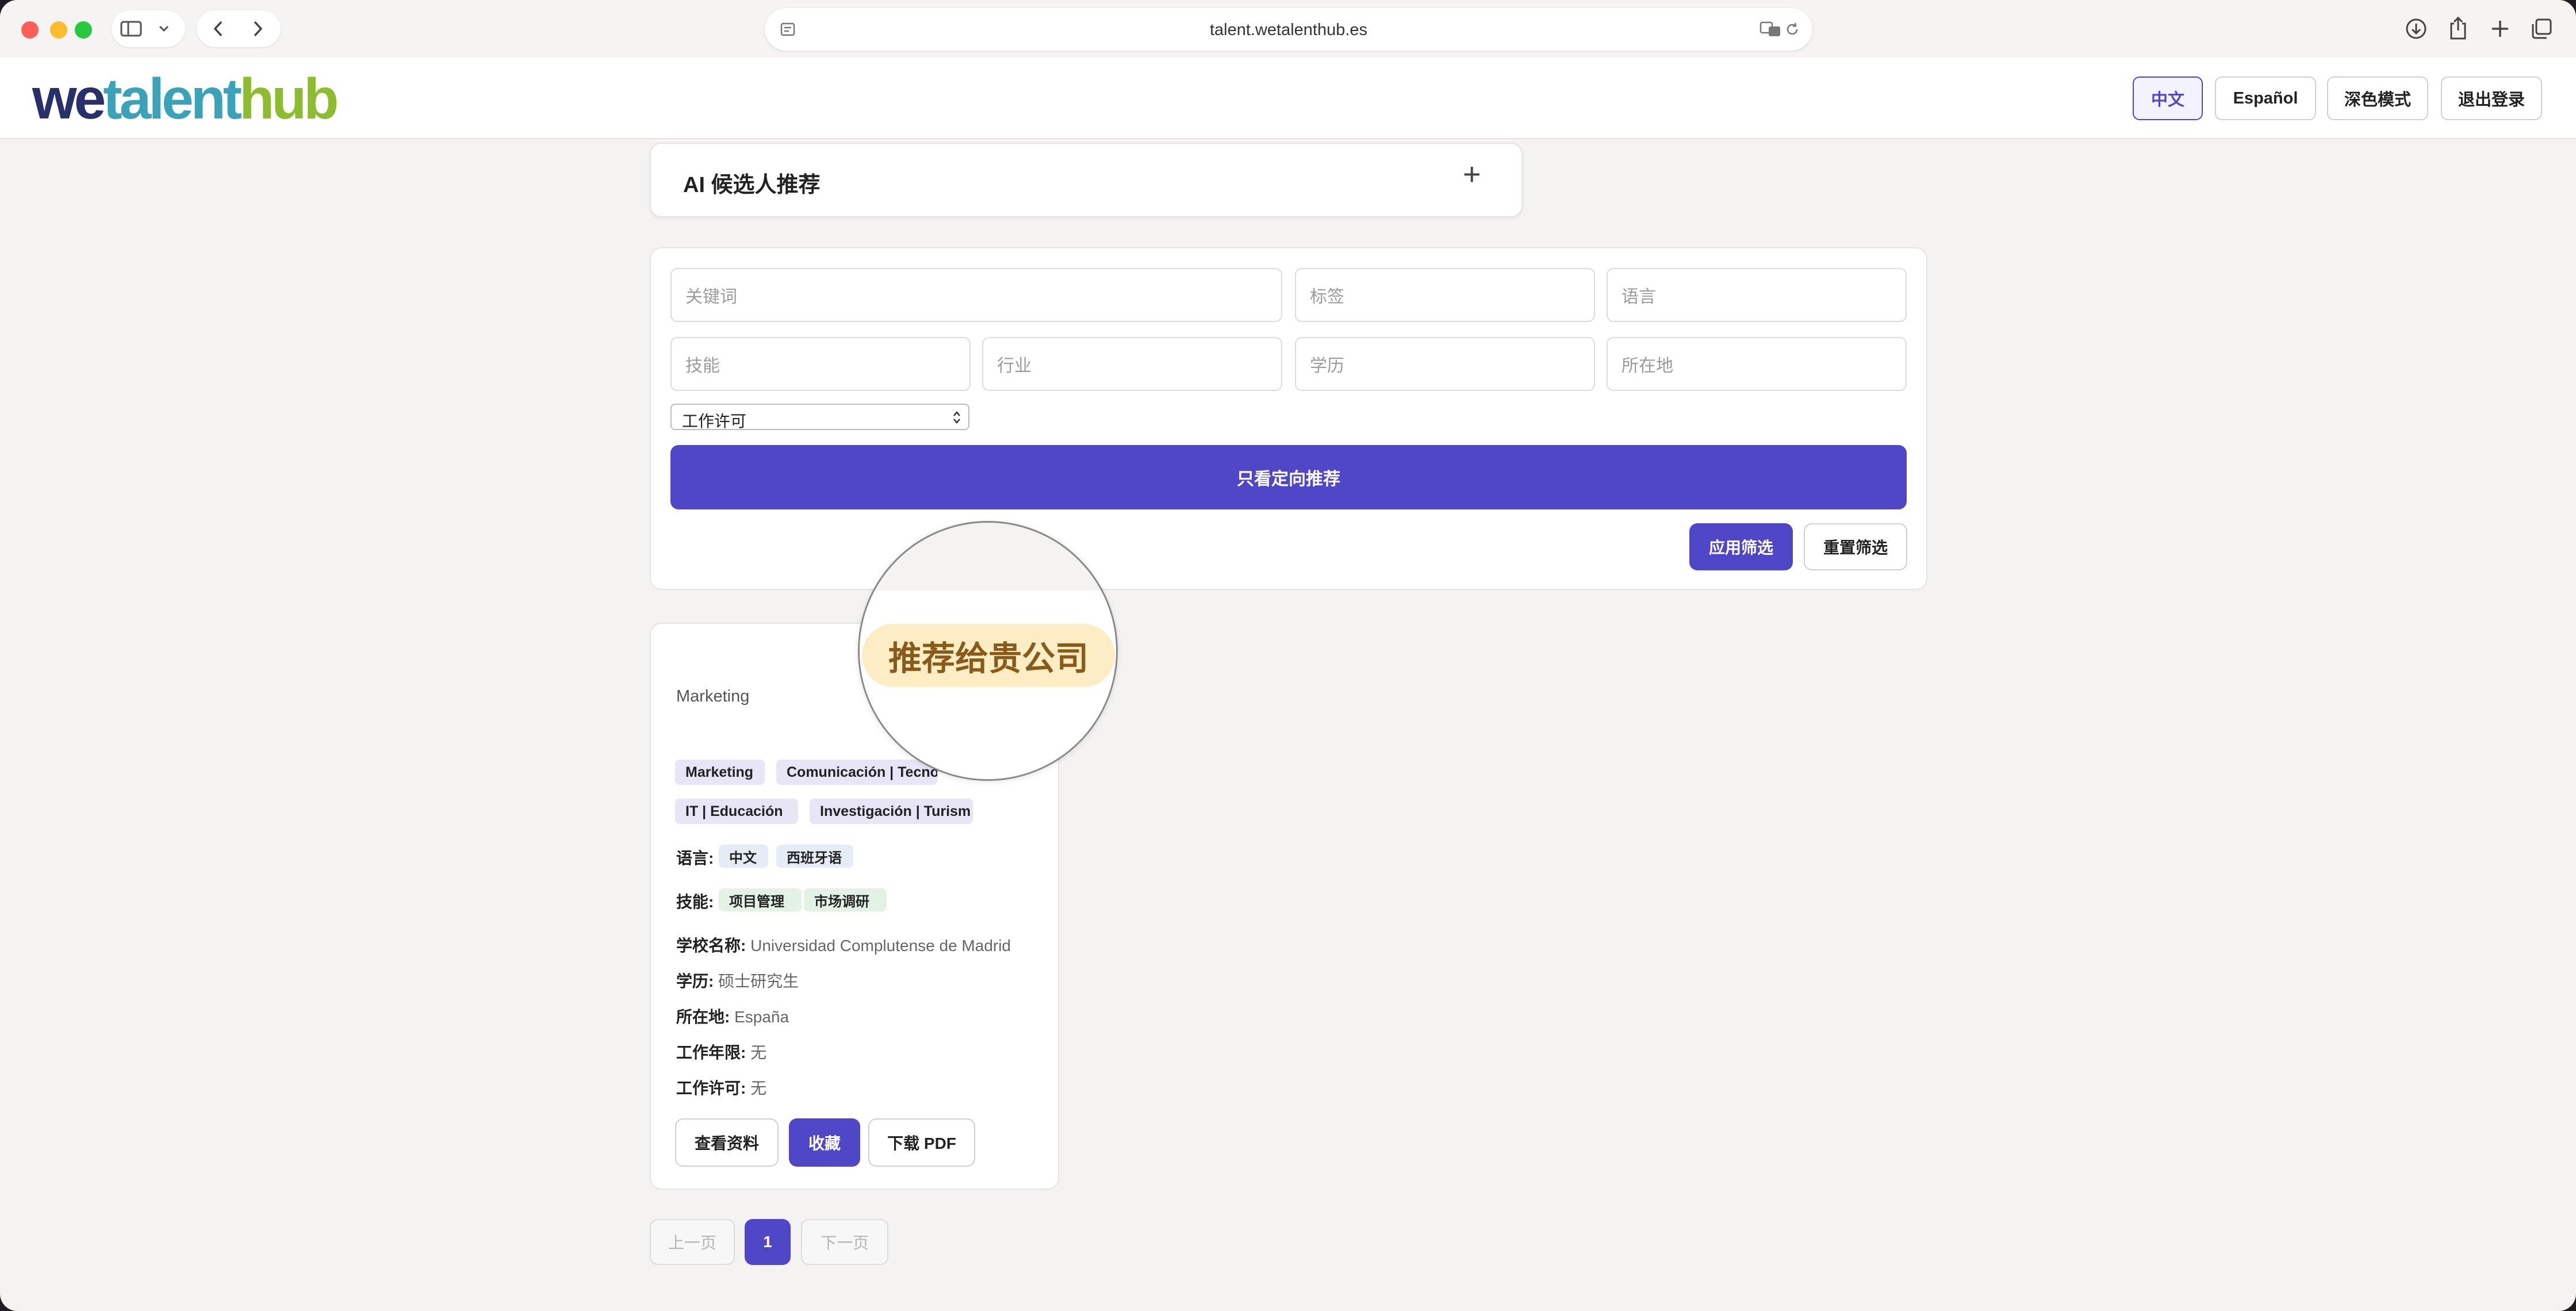  What do you see at coordinates (1445, 295) in the screenshot?
I see `tags-input: 标签` at bounding box center [1445, 295].